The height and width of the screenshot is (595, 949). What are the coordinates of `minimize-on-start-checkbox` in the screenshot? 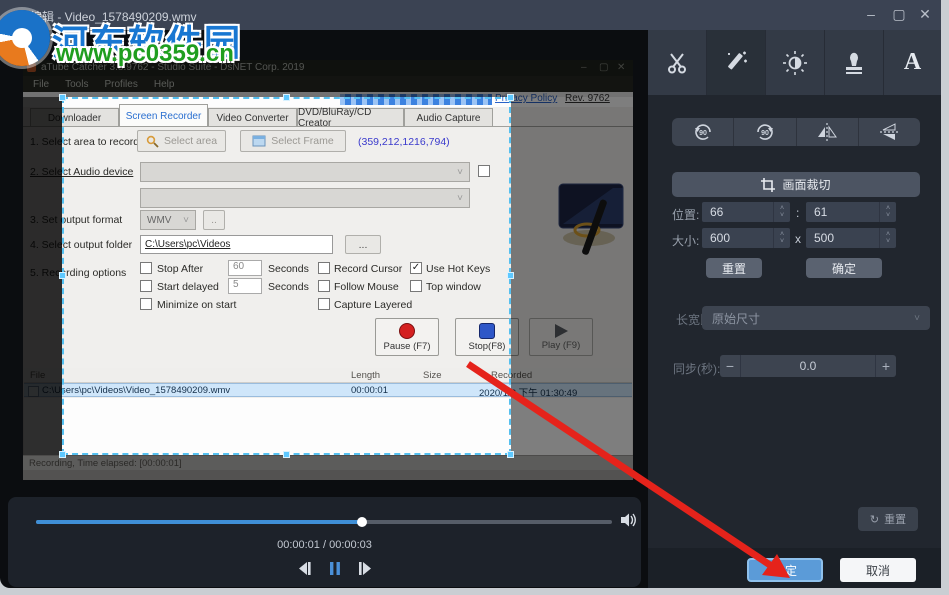 It's located at (146, 304).